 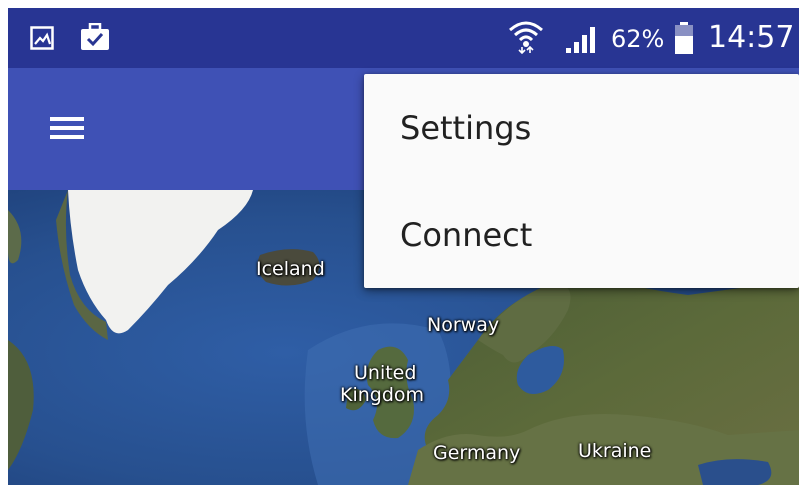 I want to click on navigation-menu-button, so click(x=66, y=128).